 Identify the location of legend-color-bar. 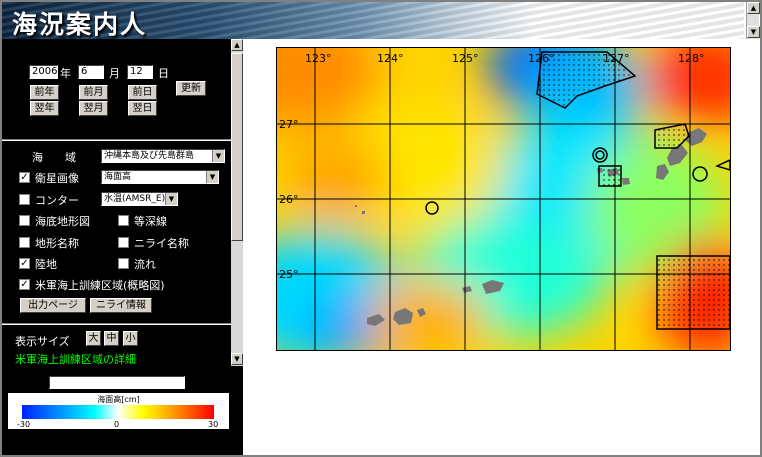
(118, 412).